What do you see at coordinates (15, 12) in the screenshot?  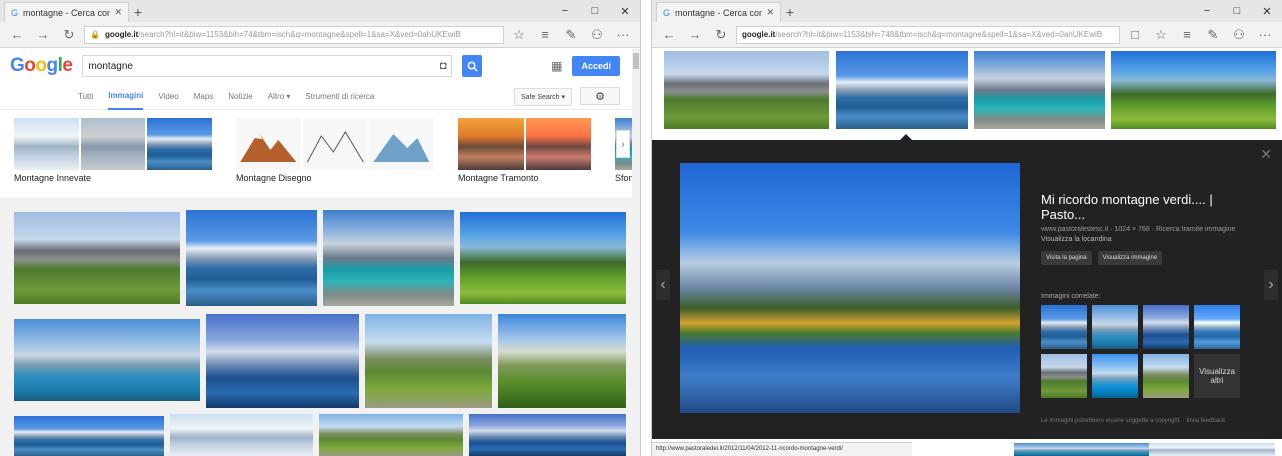 I see `google-favicon-icon: G` at bounding box center [15, 12].